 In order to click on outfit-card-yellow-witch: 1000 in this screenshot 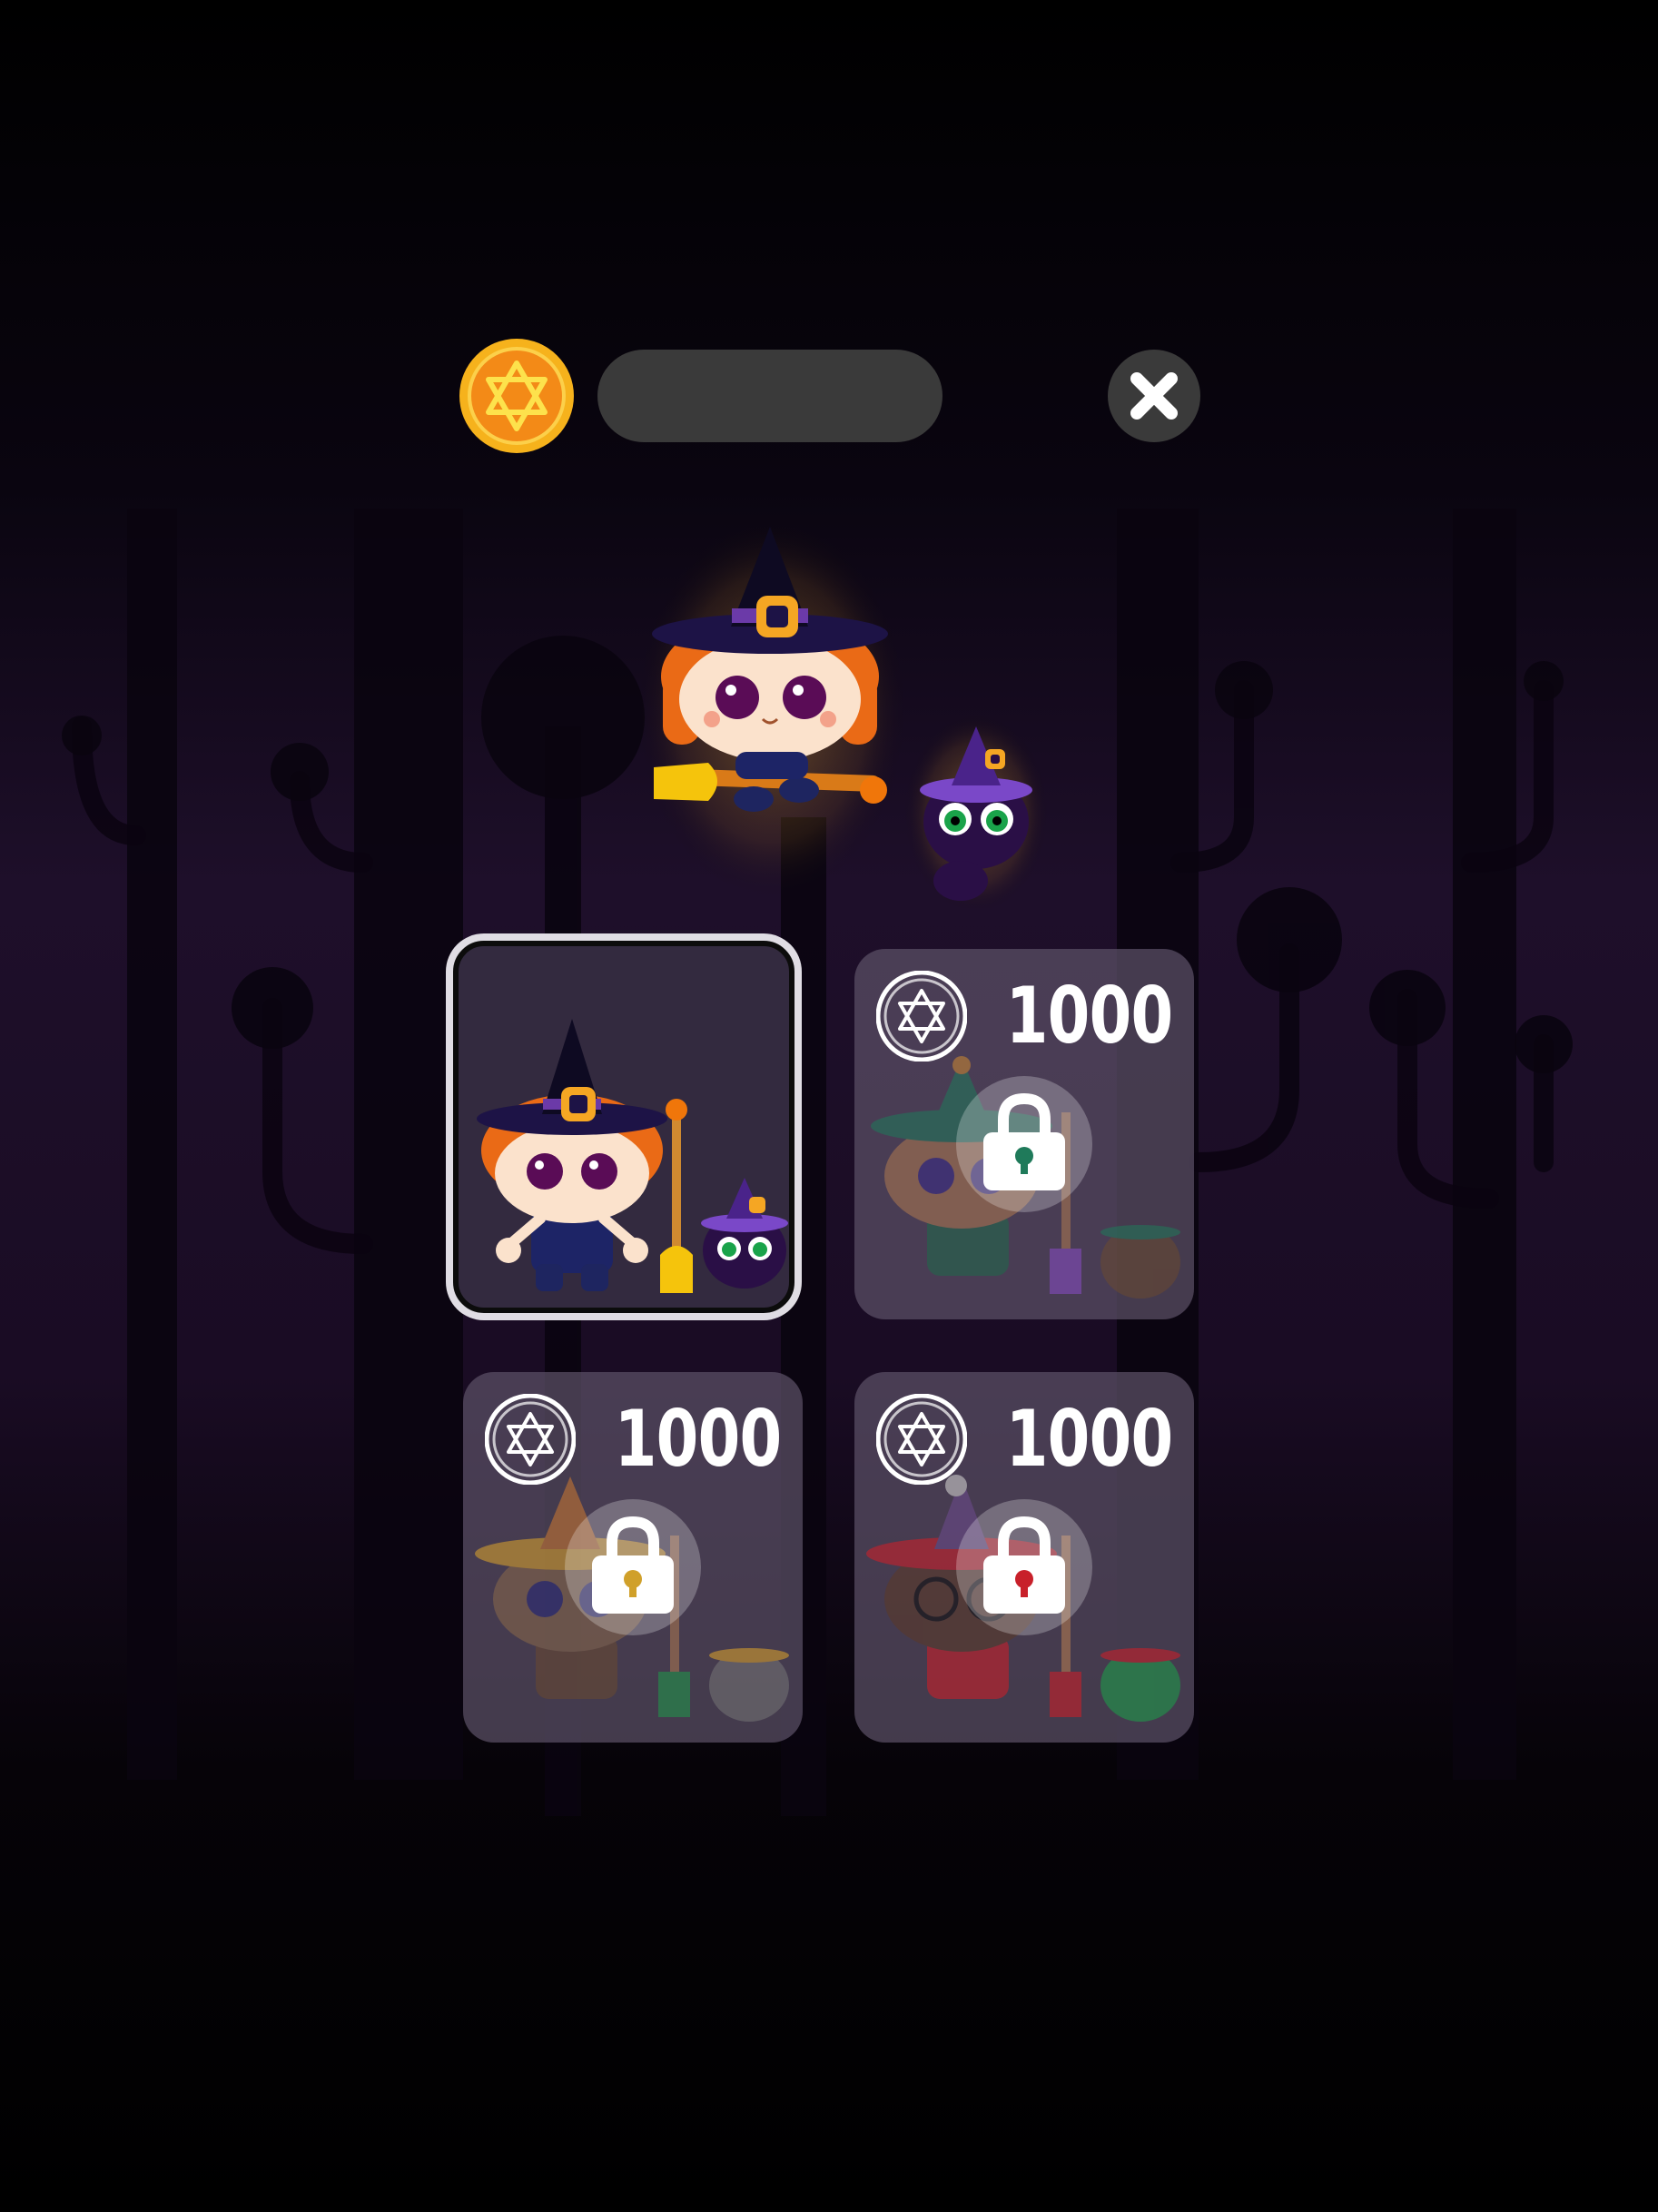, I will do `click(633, 1557)`.